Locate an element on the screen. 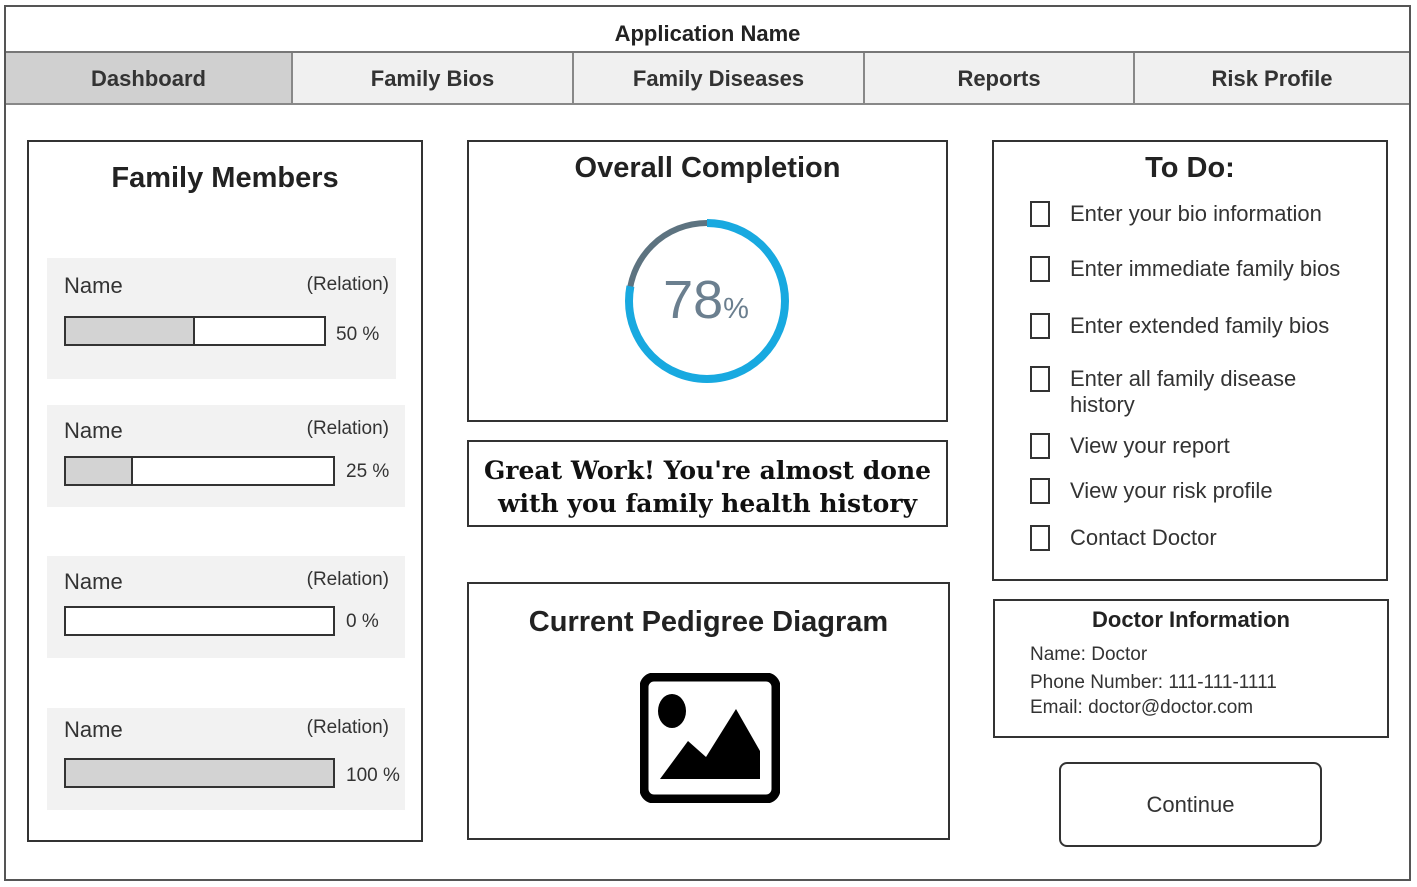 The height and width of the screenshot is (887, 1417). message-line-1: Great Work! You're almost done is located at coordinates (707, 470).